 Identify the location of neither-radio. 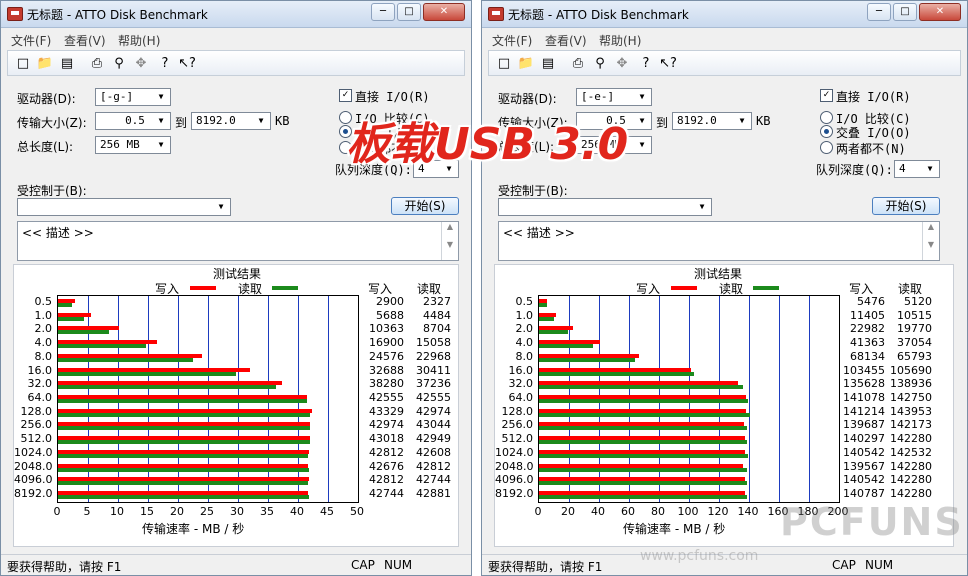
(826, 147).